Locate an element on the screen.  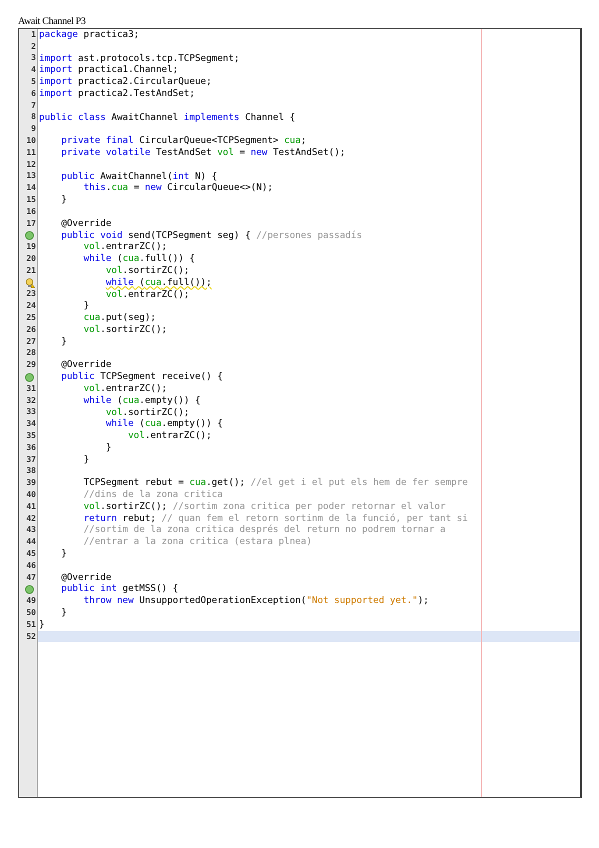
line-number: 6 is located at coordinates (33, 93).